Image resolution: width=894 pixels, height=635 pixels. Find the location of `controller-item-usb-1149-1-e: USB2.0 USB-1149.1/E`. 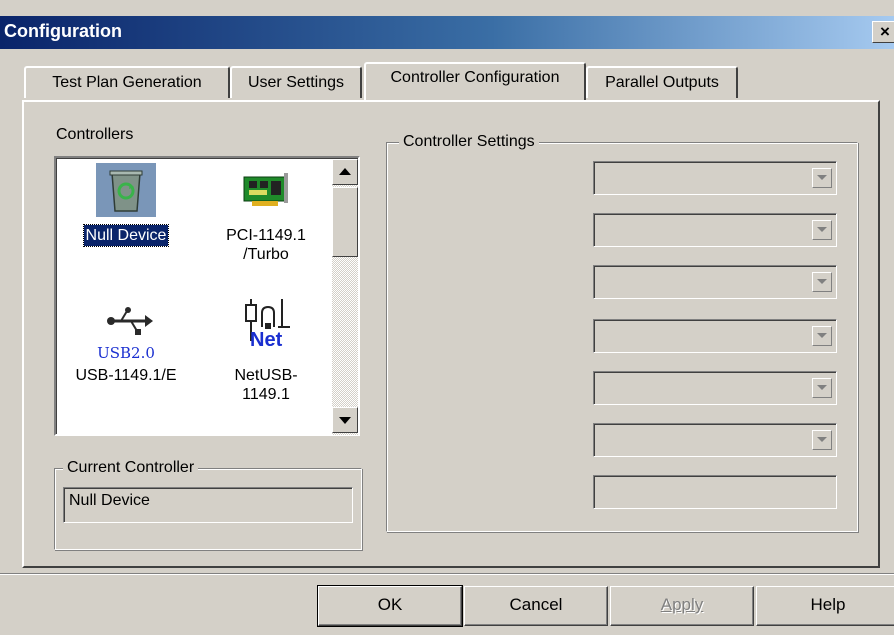

controller-item-usb-1149-1-e: USB2.0 USB-1149.1/E is located at coordinates (126, 344).